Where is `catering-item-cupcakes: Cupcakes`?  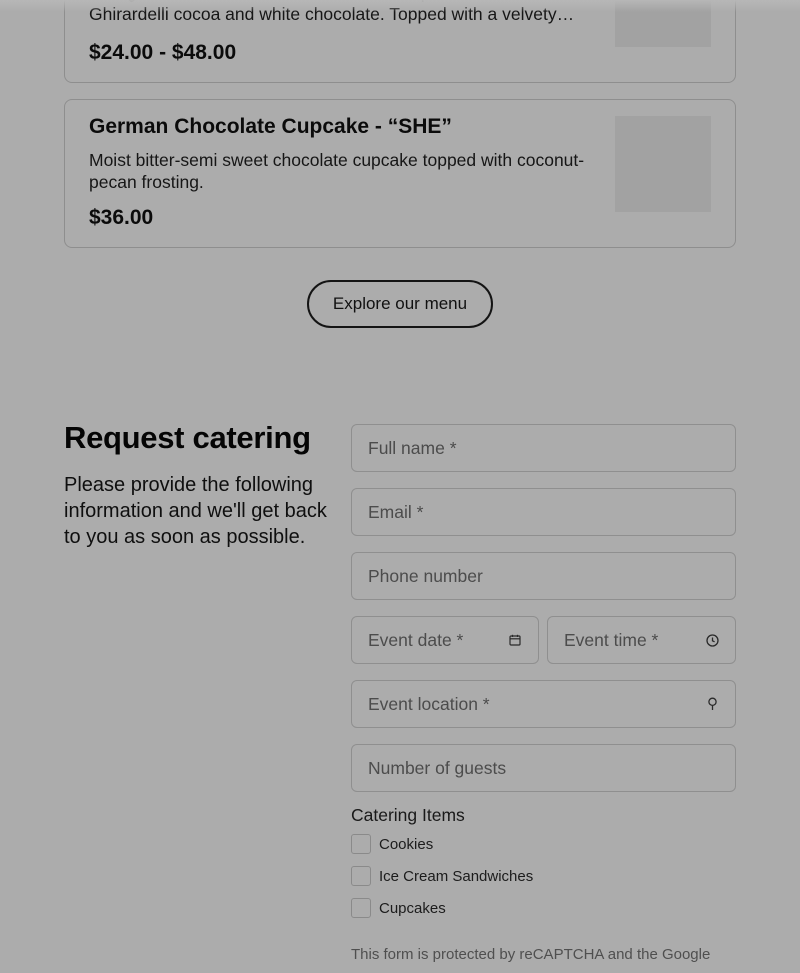 catering-item-cupcakes: Cupcakes is located at coordinates (398, 908).